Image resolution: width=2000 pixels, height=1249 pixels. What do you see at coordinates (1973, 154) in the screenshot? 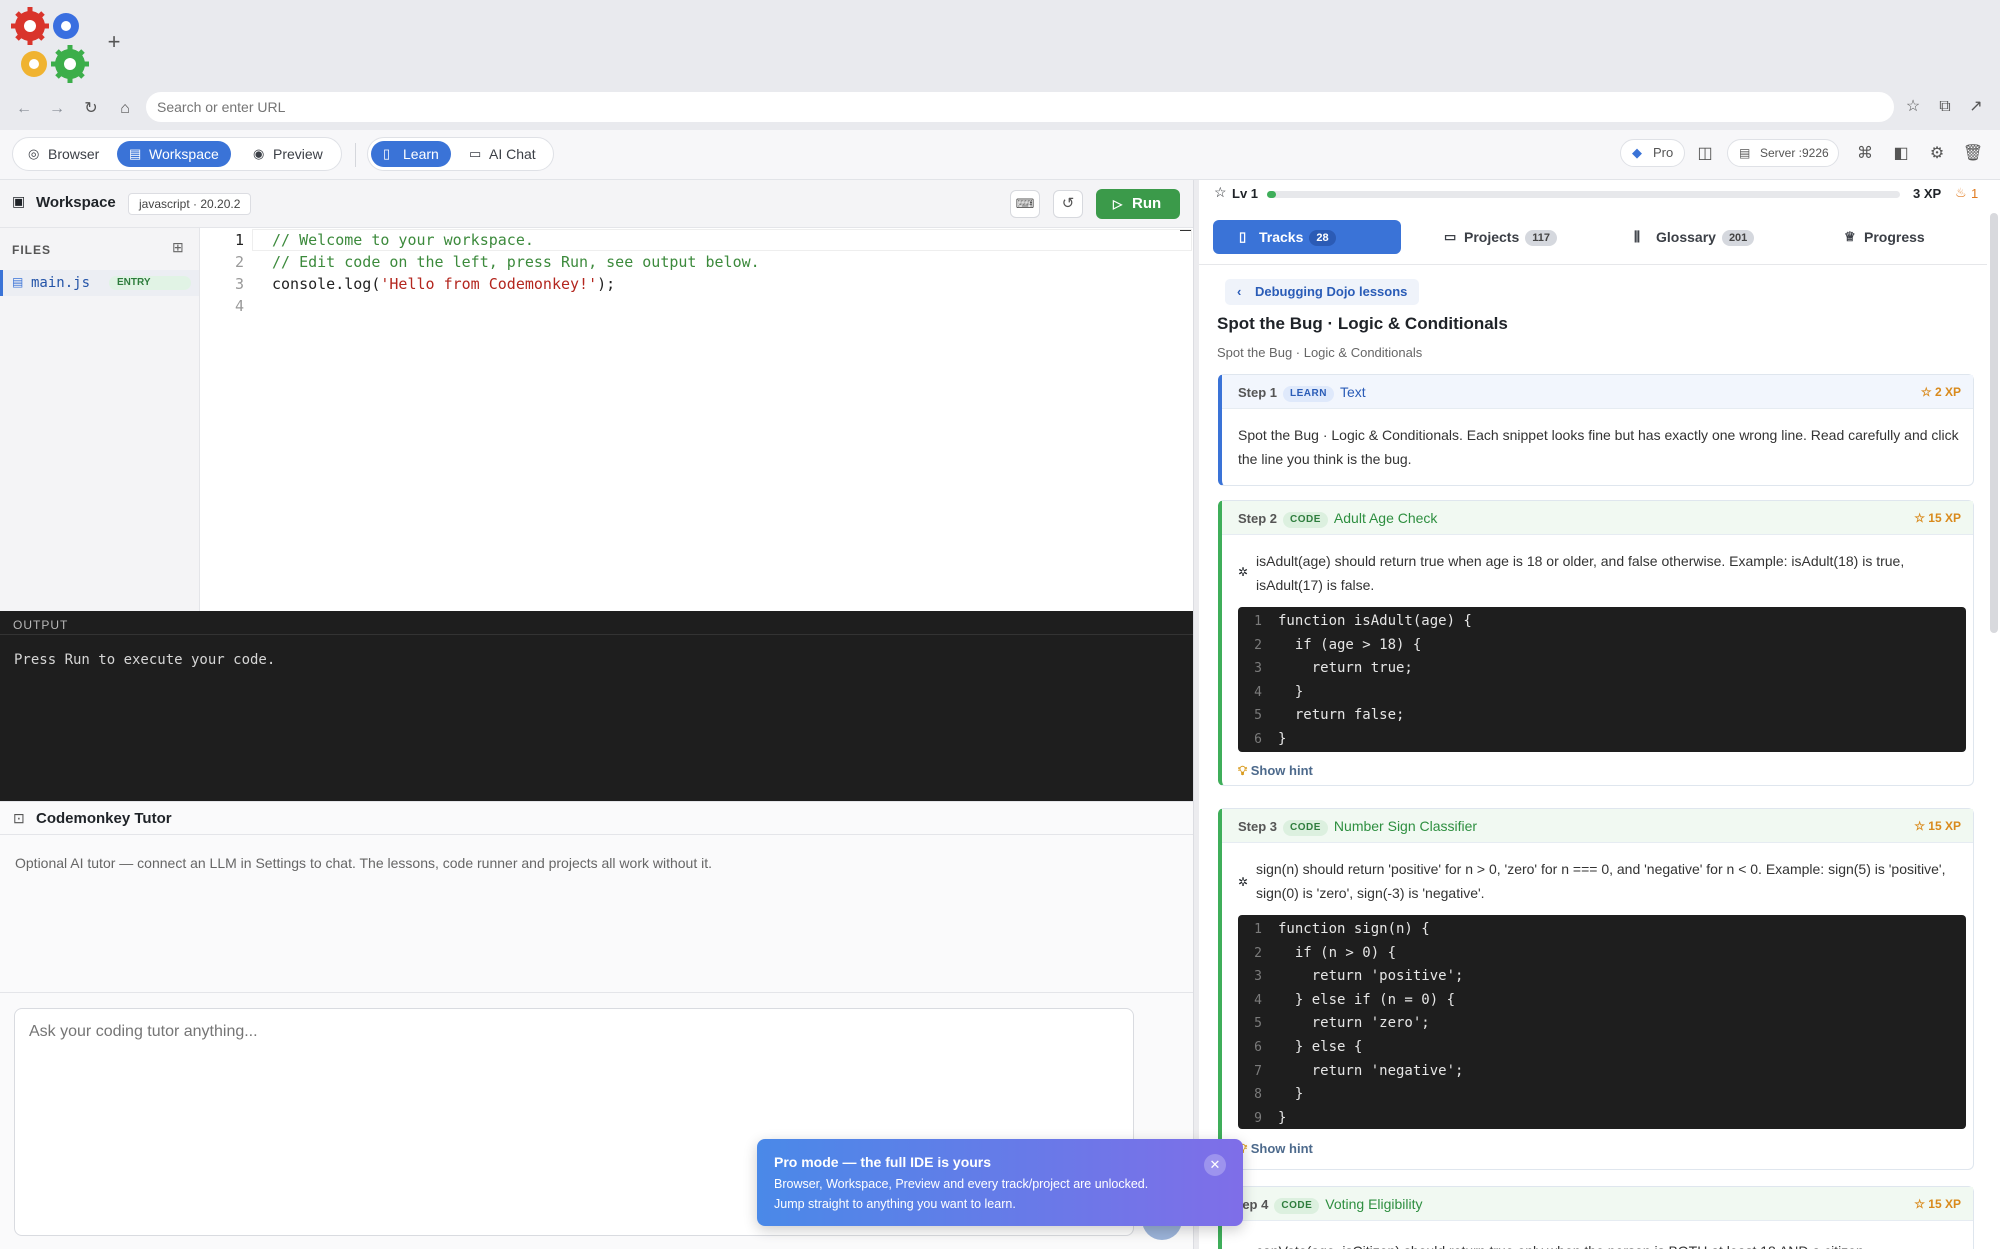
I see `trash-icon: 🗑` at bounding box center [1973, 154].